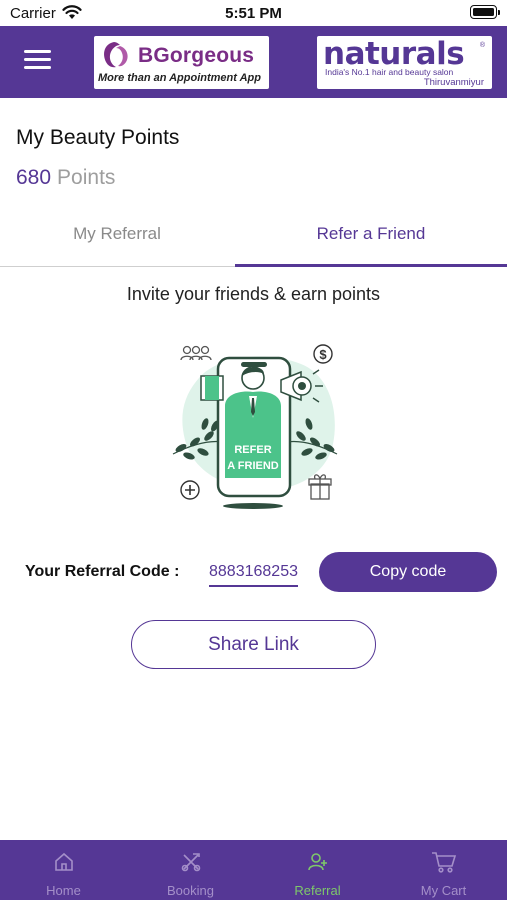  What do you see at coordinates (117, 241) in the screenshot?
I see `tab-my-referral: My Referral` at bounding box center [117, 241].